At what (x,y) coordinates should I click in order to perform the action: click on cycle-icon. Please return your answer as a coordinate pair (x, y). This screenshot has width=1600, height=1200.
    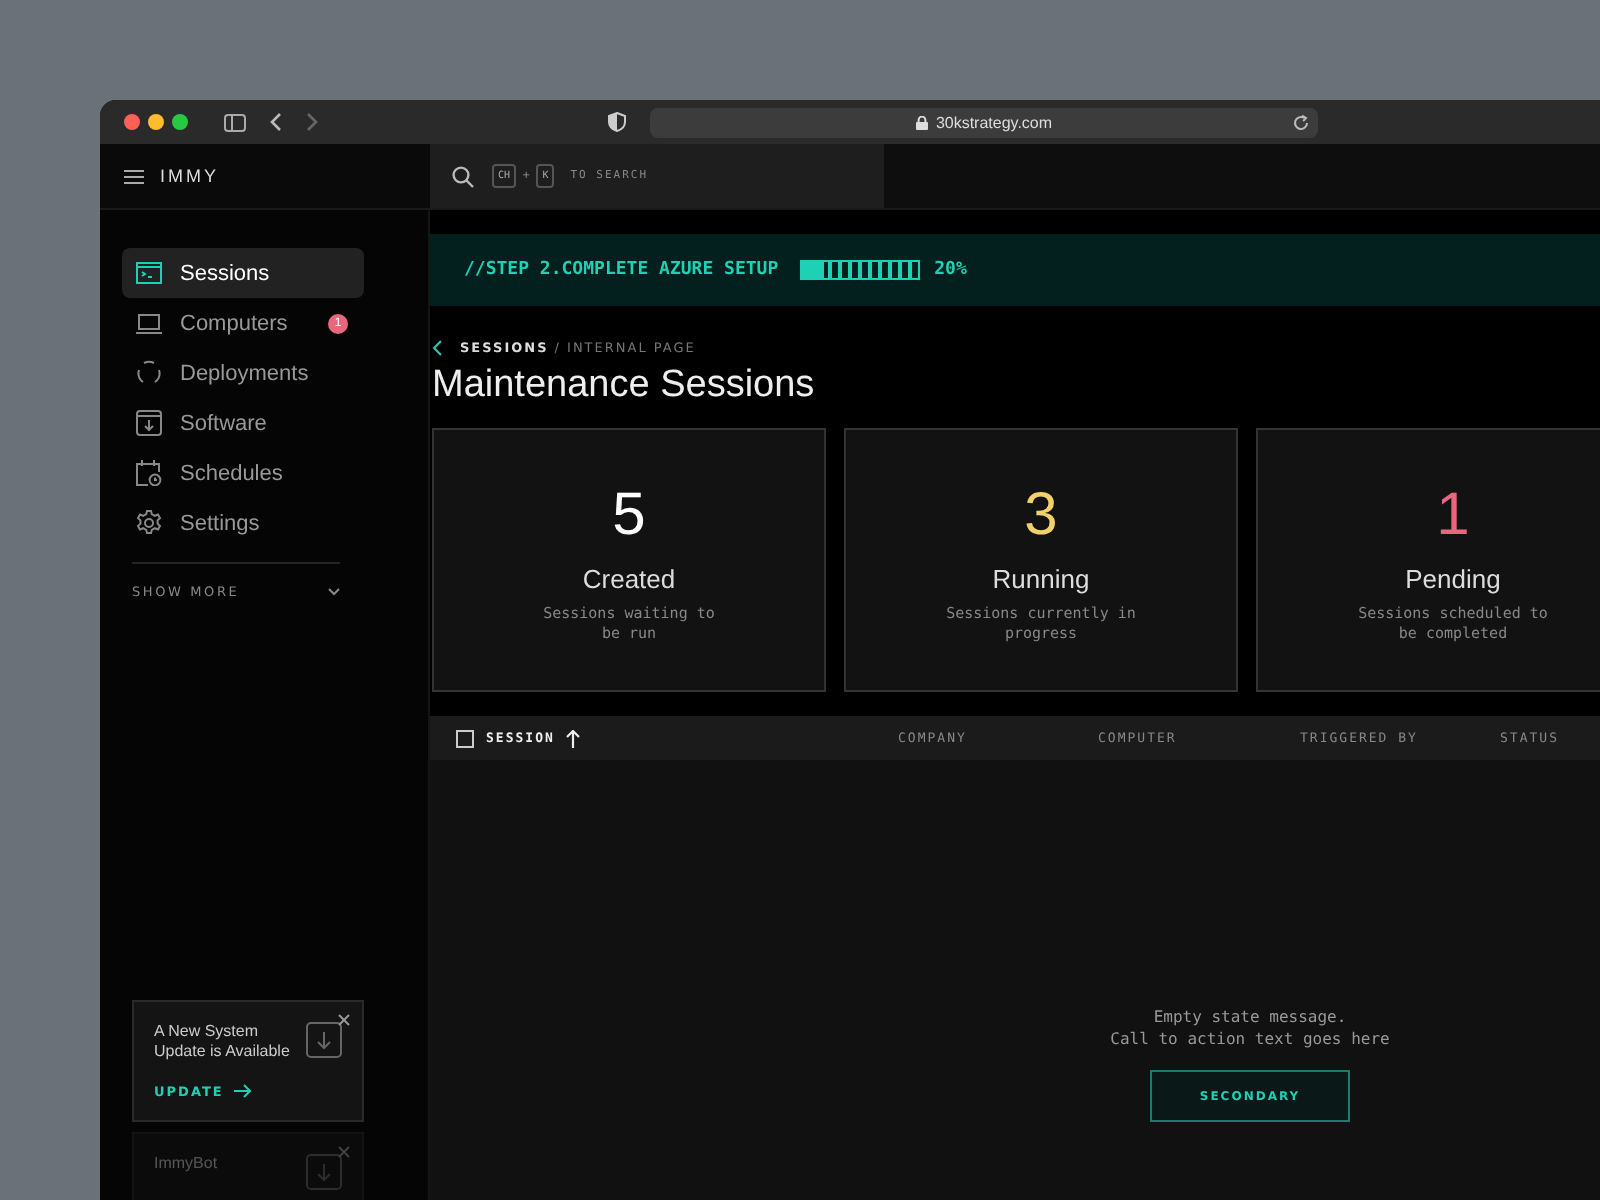
    Looking at the image, I should click on (149, 373).